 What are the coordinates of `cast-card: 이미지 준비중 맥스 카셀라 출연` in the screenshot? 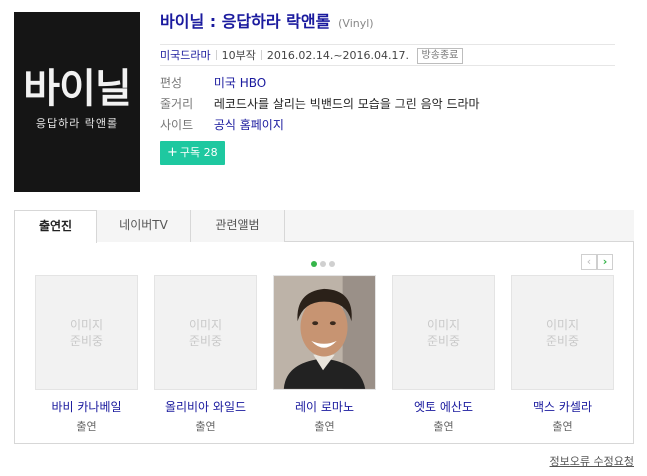 It's located at (562, 354).